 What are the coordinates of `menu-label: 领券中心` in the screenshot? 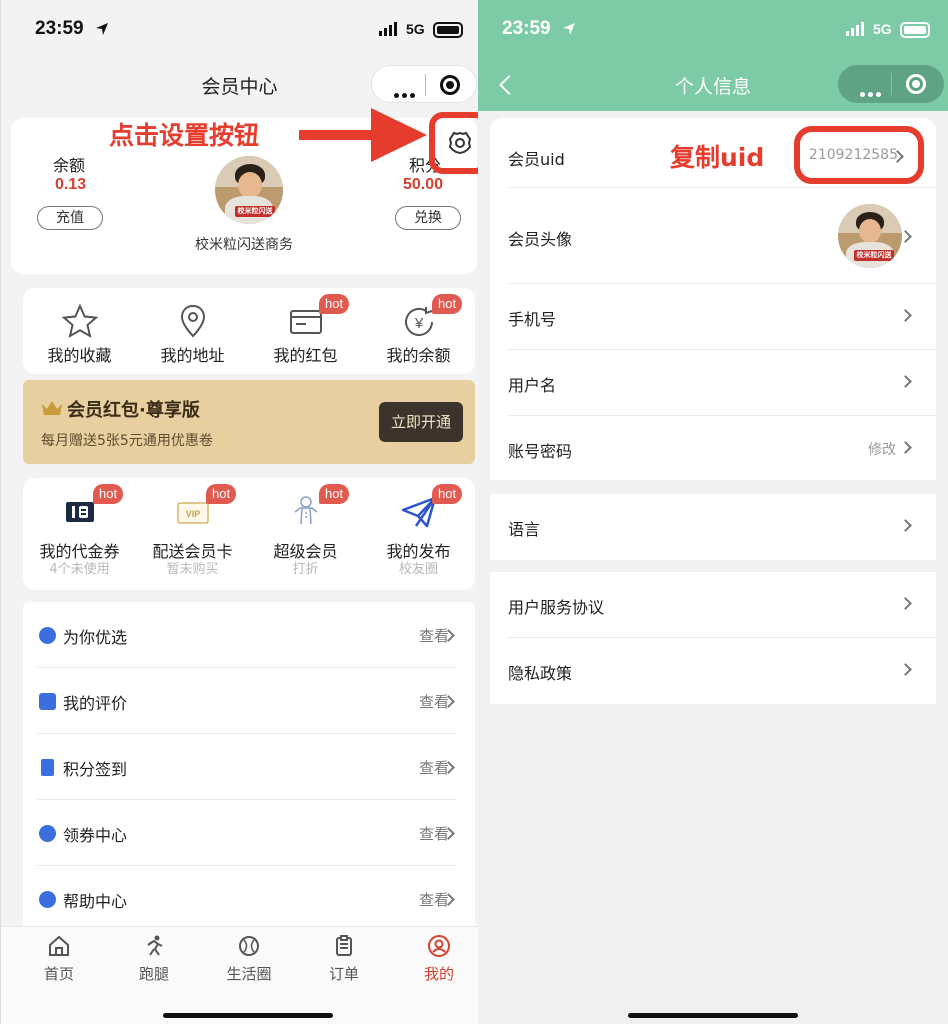 It's located at (95, 835).